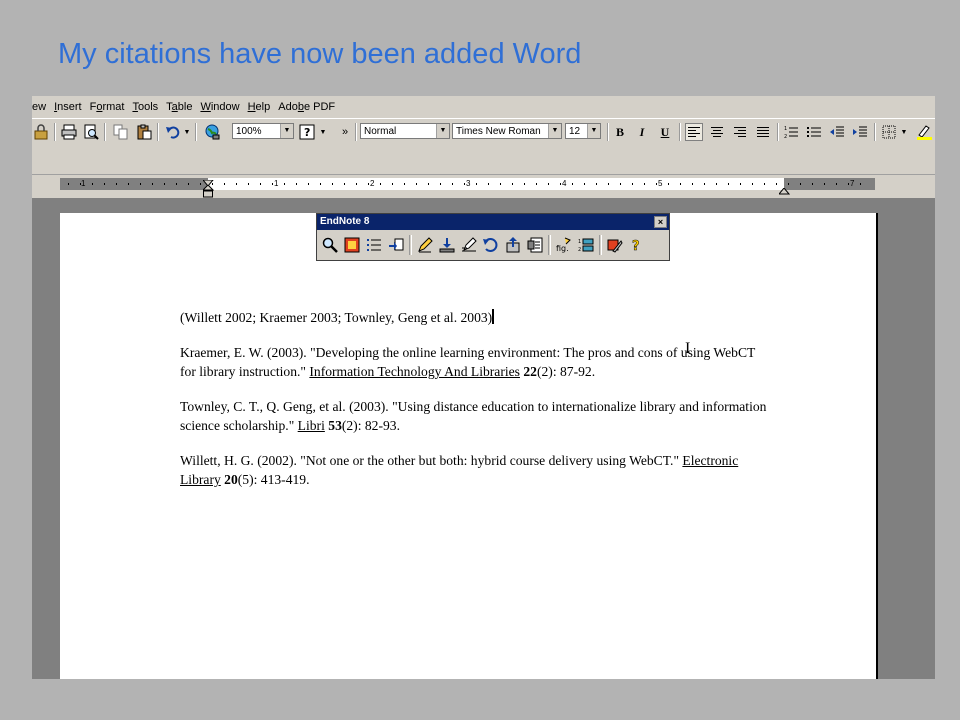 The width and height of the screenshot is (960, 720). Describe the element at coordinates (586, 245) in the screenshot. I see `generate-figure-list-icon: 12` at that location.